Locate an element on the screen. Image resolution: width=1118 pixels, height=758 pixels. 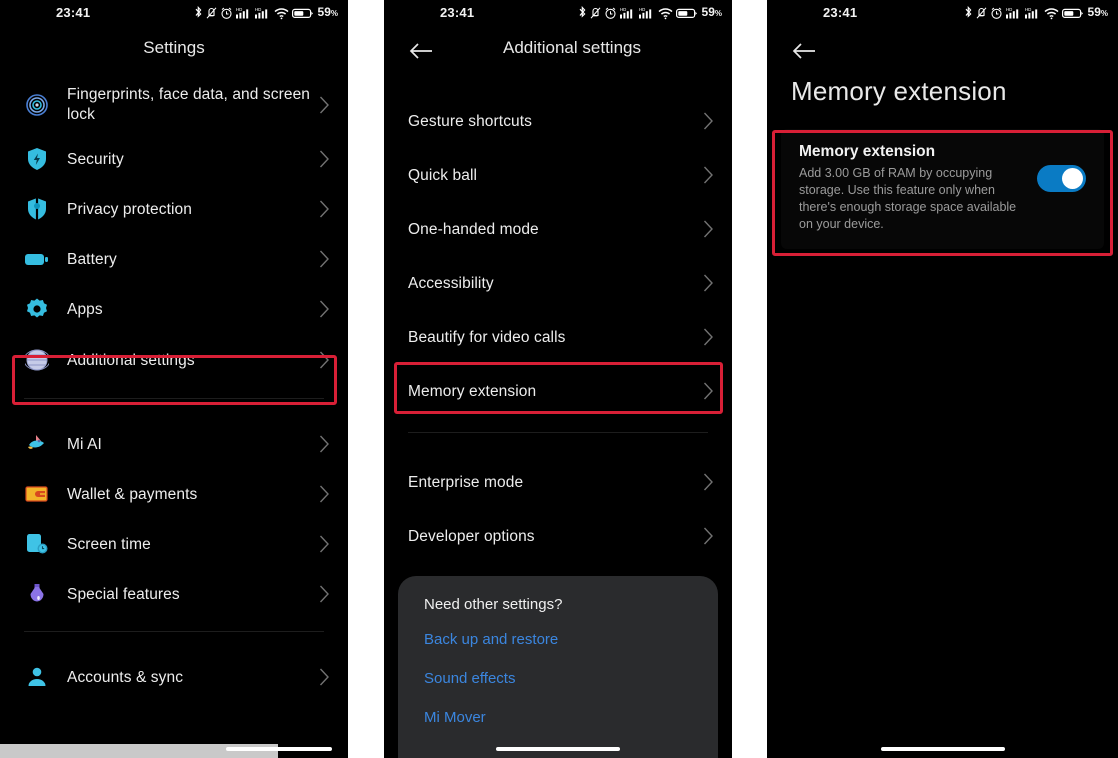
list-item-beautify-video-calls: Beautify for video calls is located at coordinates (558, 337).